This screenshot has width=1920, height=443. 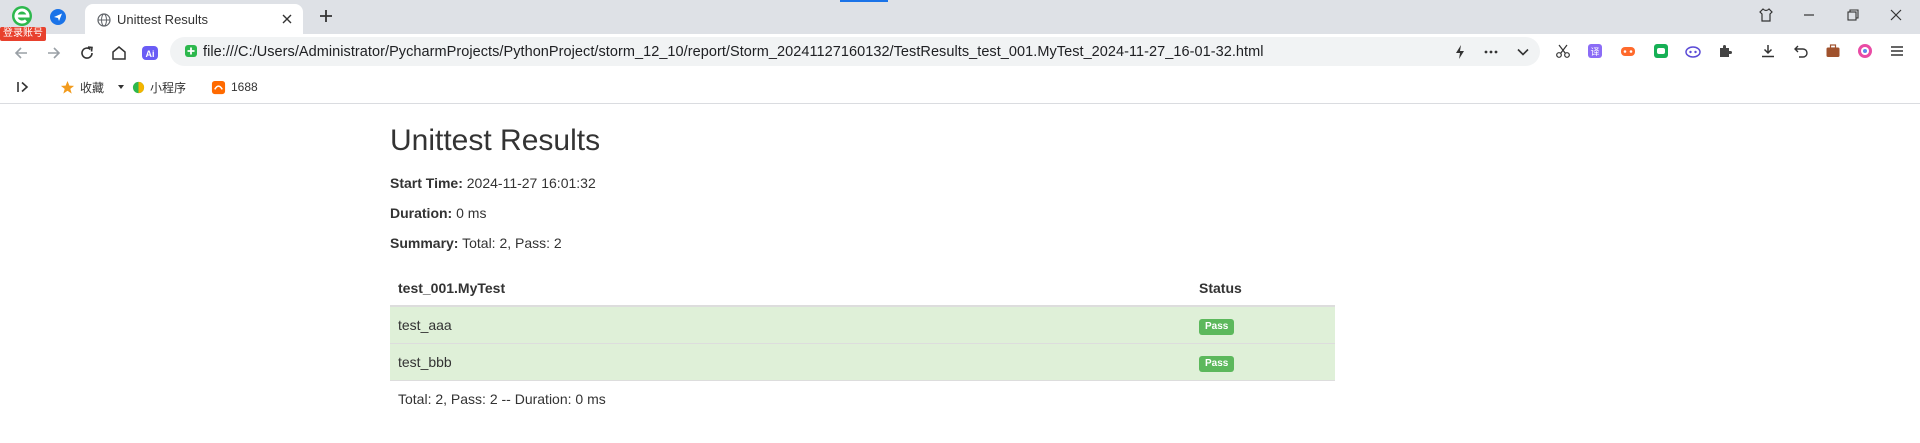 I want to click on tab-title: Unittest Results, so click(x=163, y=19).